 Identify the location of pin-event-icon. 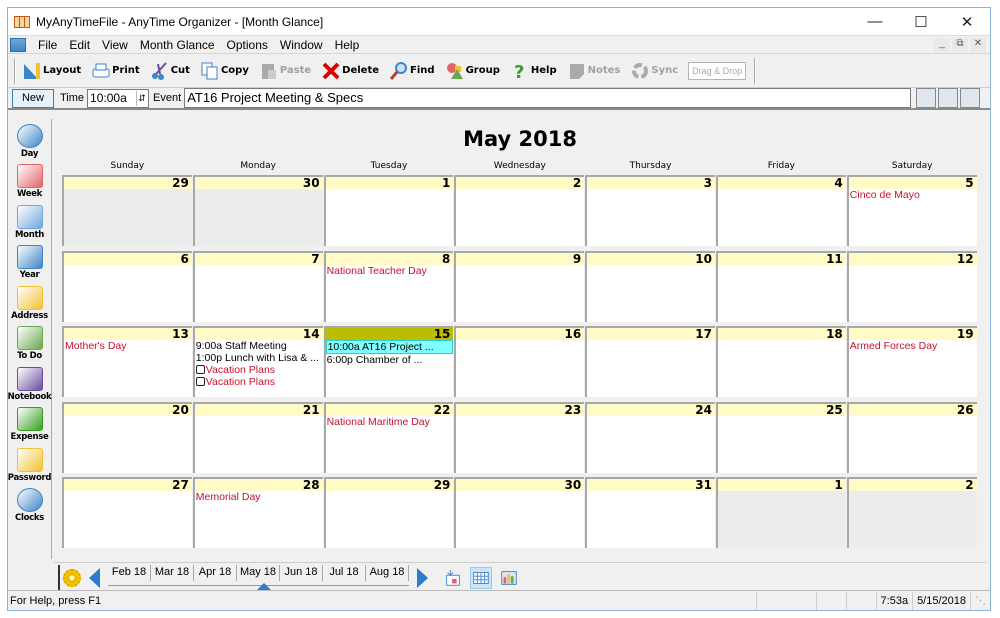
(948, 98).